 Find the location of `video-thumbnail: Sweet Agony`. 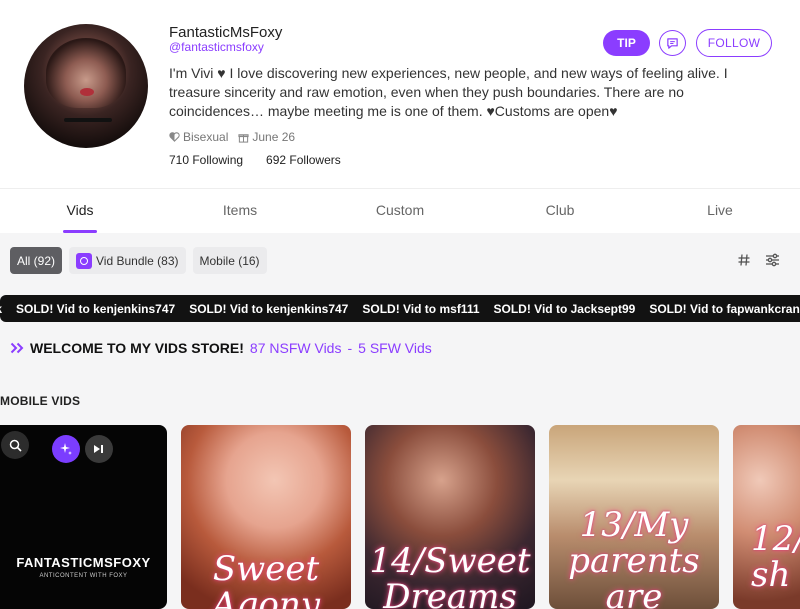

video-thumbnail: Sweet Agony is located at coordinates (266, 517).